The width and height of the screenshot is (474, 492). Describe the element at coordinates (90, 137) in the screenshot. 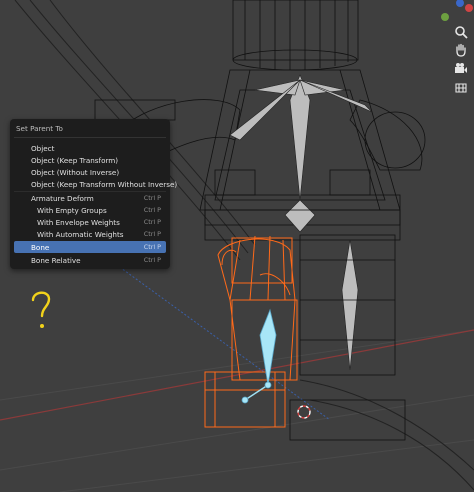

I see `menu-separator` at that location.